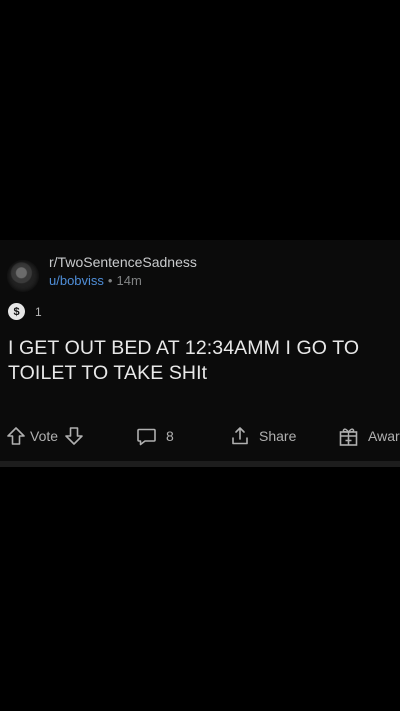 Image resolution: width=400 pixels, height=711 pixels. What do you see at coordinates (200, 464) in the screenshot?
I see `card-divider` at bounding box center [200, 464].